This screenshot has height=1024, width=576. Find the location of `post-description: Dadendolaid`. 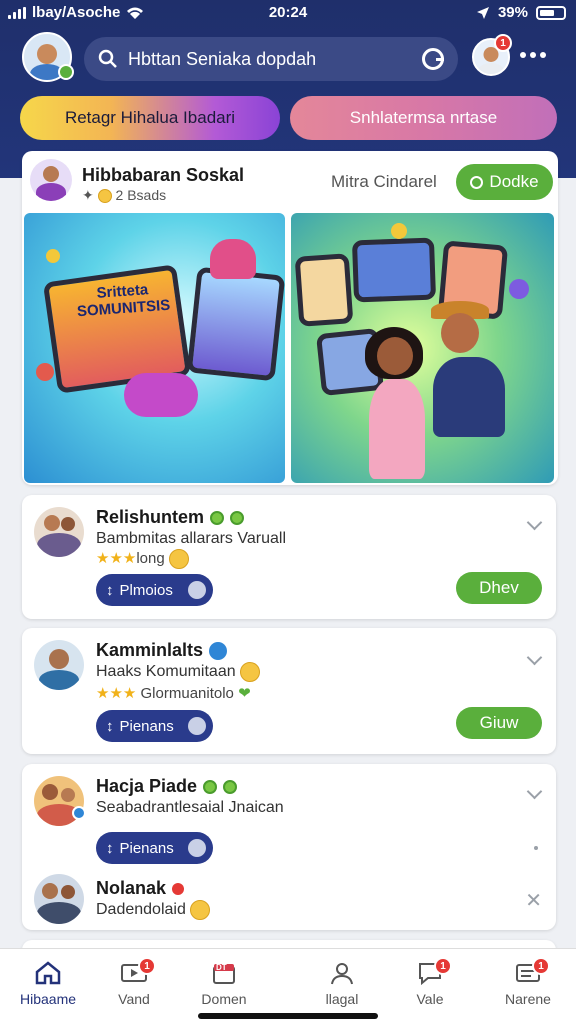

post-description: Dadendolaid is located at coordinates (153, 910).